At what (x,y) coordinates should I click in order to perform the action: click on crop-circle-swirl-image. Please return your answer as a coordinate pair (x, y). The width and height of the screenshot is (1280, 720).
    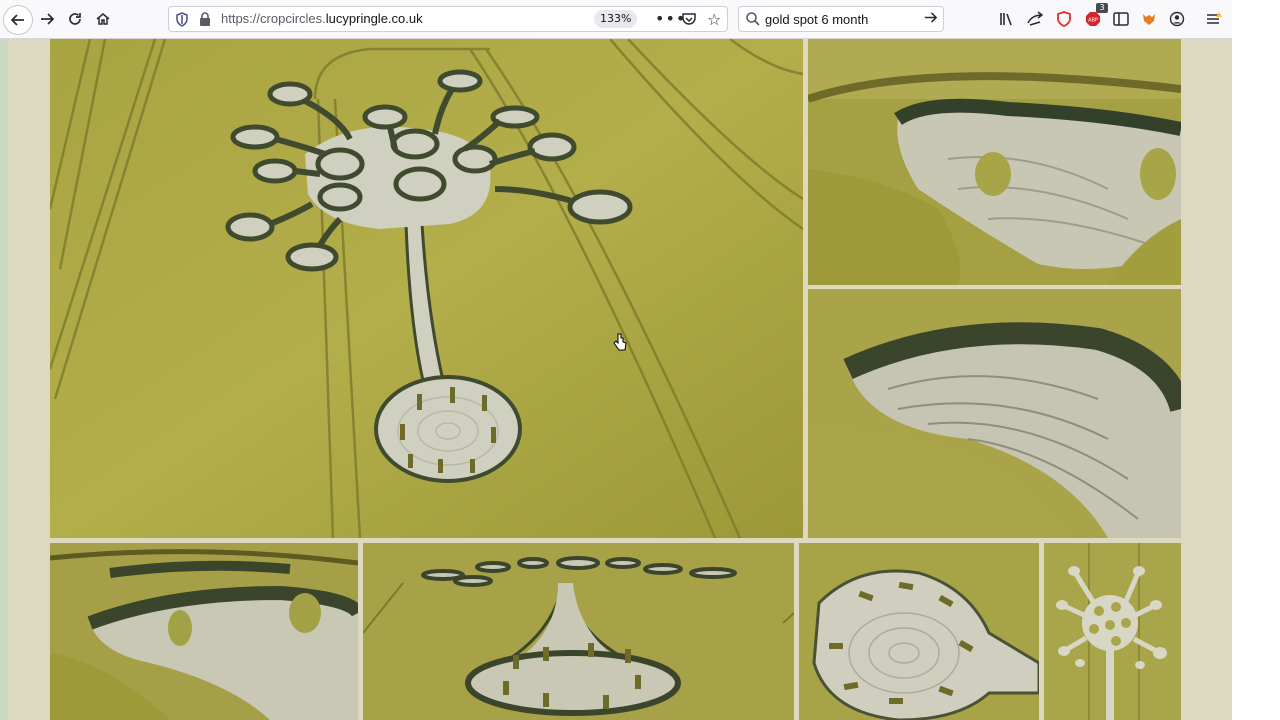
    Looking at the image, I should click on (994, 413).